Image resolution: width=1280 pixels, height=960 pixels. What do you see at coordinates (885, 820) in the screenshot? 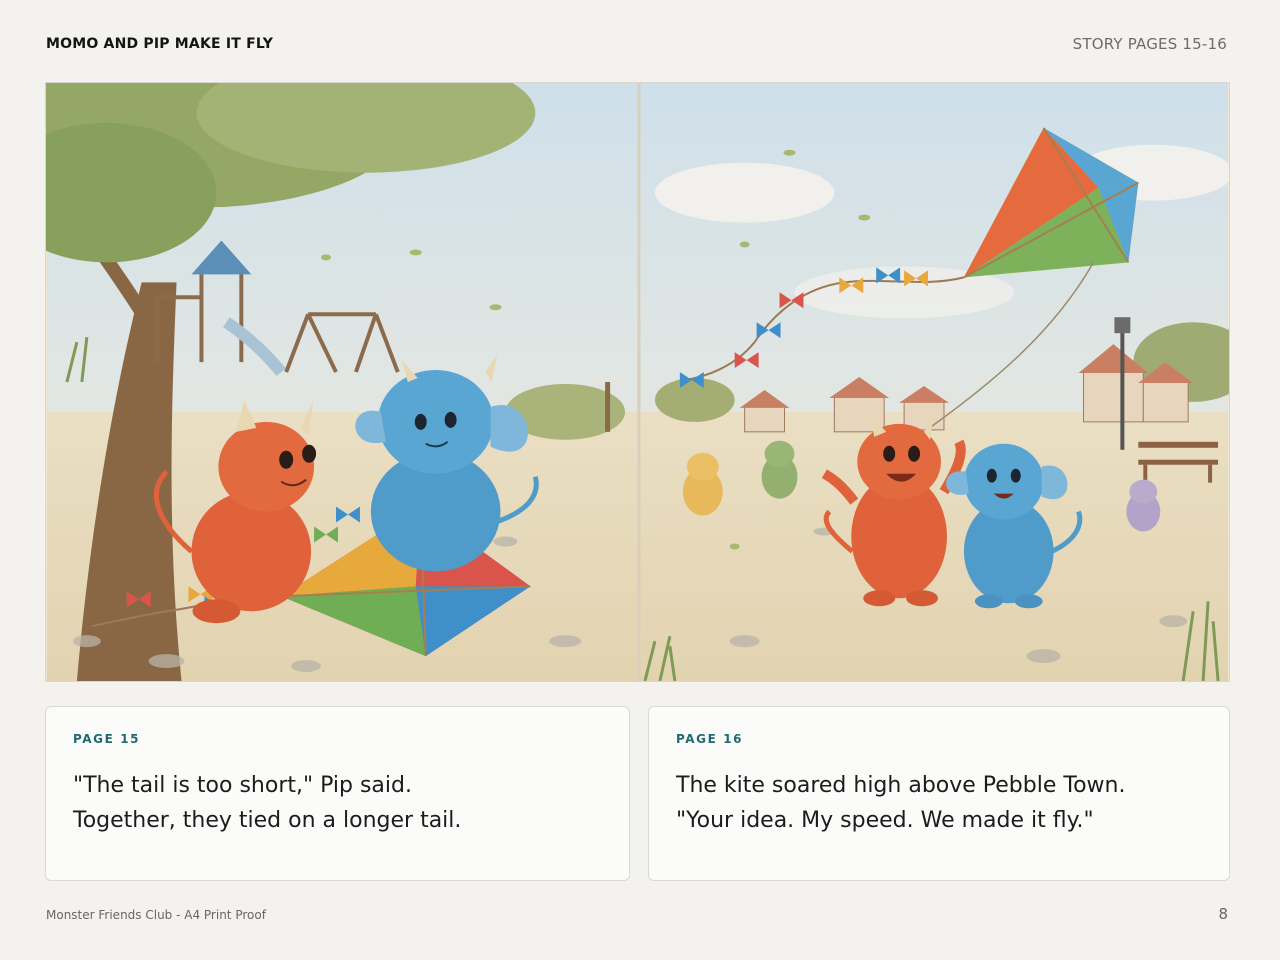
I see `story-line: "Your idea. My speed. We made it fly."` at bounding box center [885, 820].